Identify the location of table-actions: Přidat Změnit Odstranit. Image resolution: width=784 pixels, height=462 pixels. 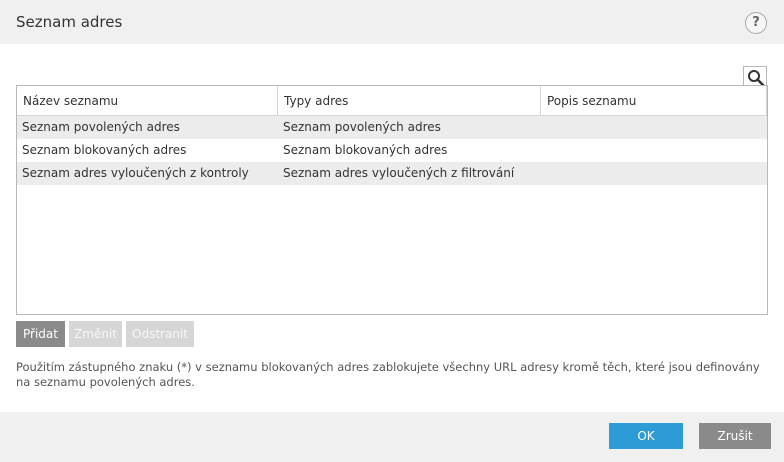
(107, 334).